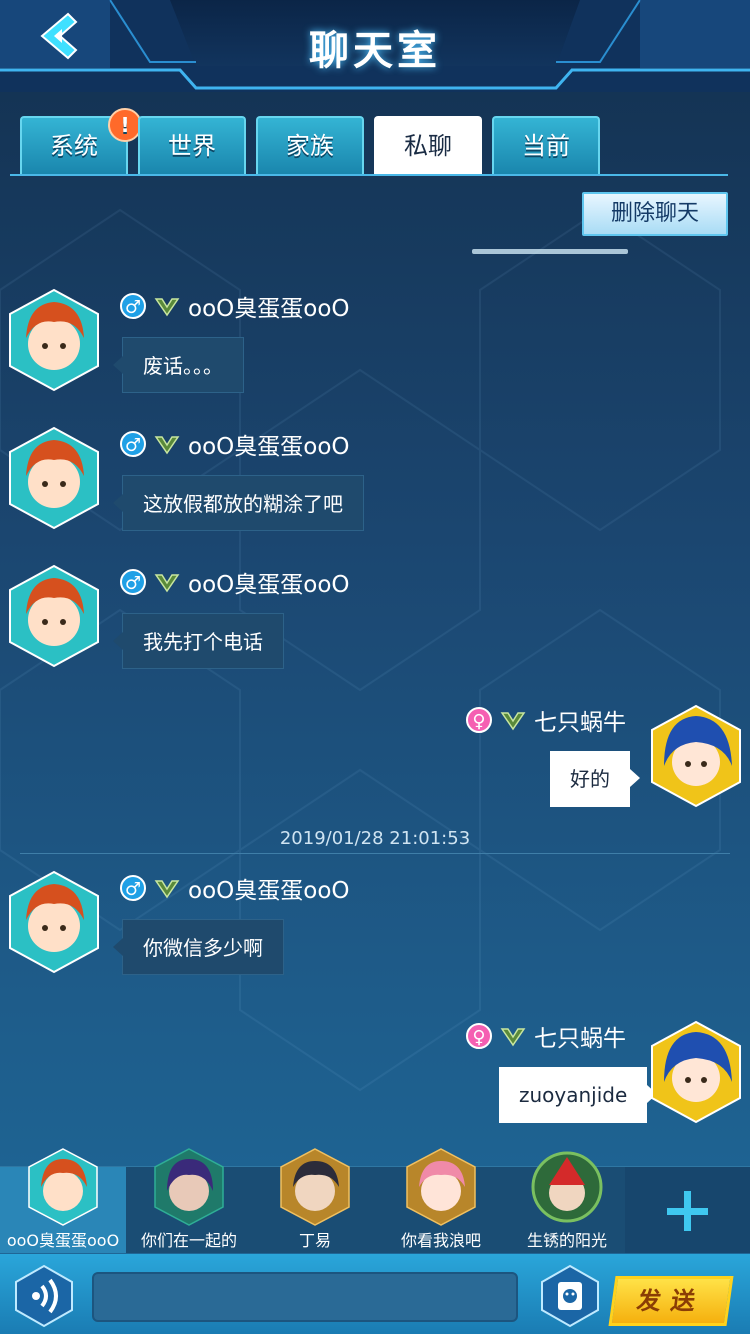 The height and width of the screenshot is (1334, 750). What do you see at coordinates (198, 947) in the screenshot?
I see `message-bubble: 你微信多少啊` at bounding box center [198, 947].